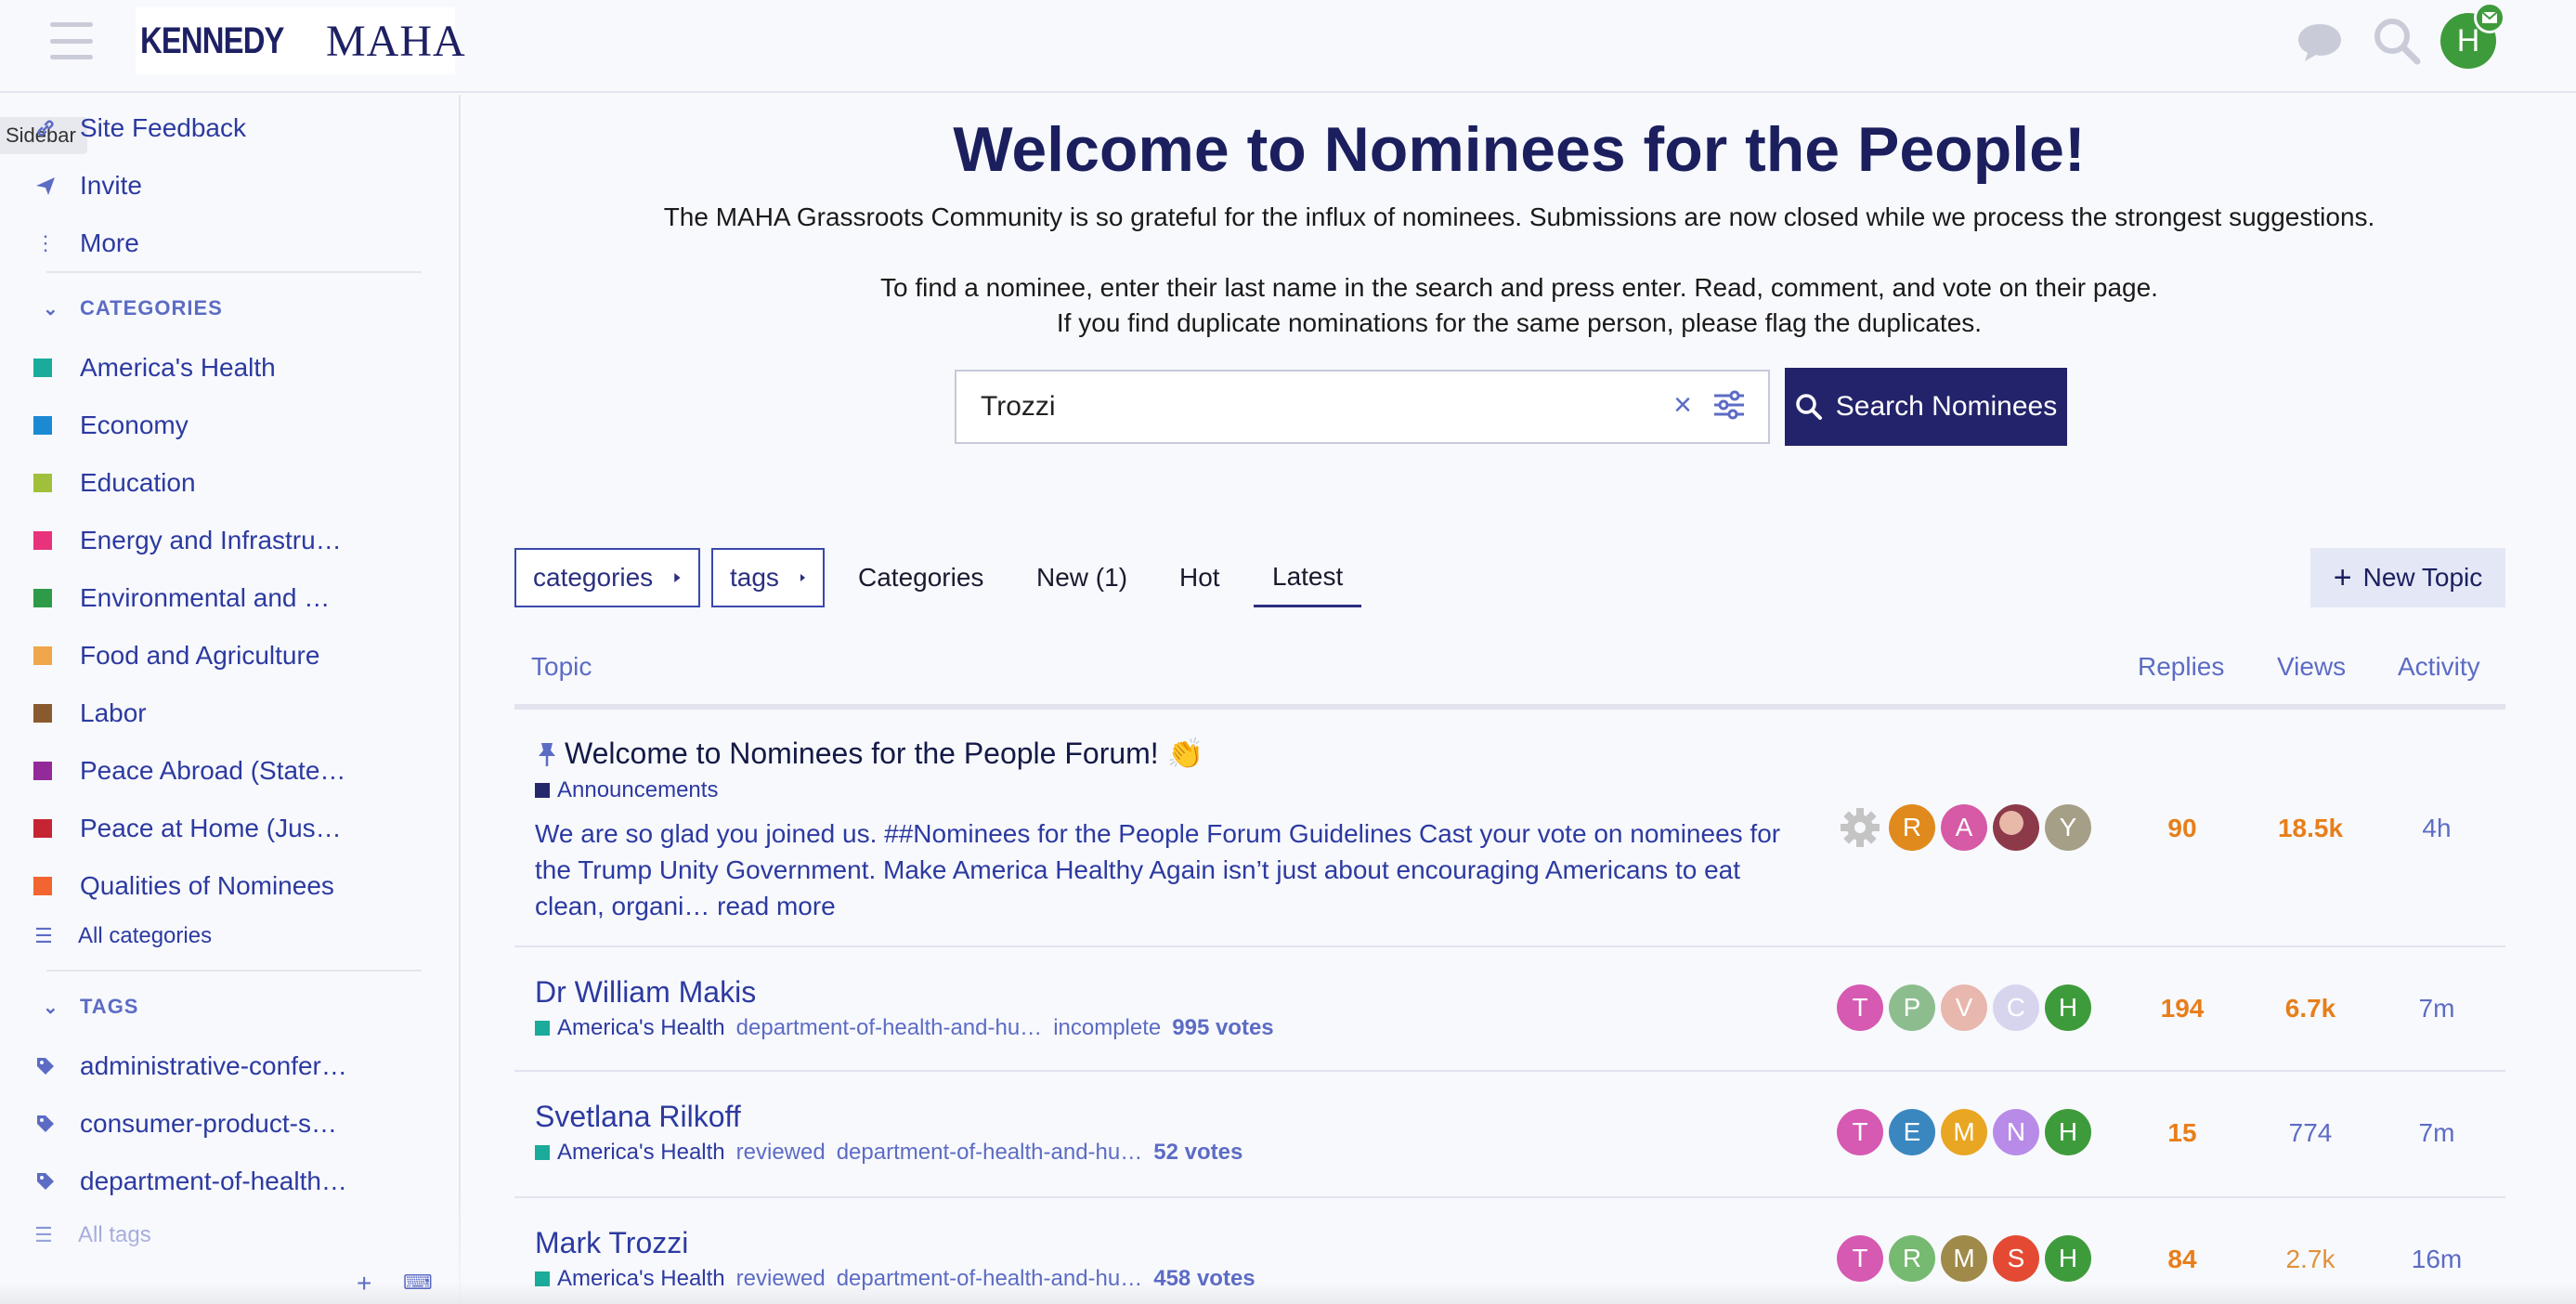 The height and width of the screenshot is (1304, 2576). What do you see at coordinates (646, 992) in the screenshot?
I see `topic-title-link: Dr William Makis` at bounding box center [646, 992].